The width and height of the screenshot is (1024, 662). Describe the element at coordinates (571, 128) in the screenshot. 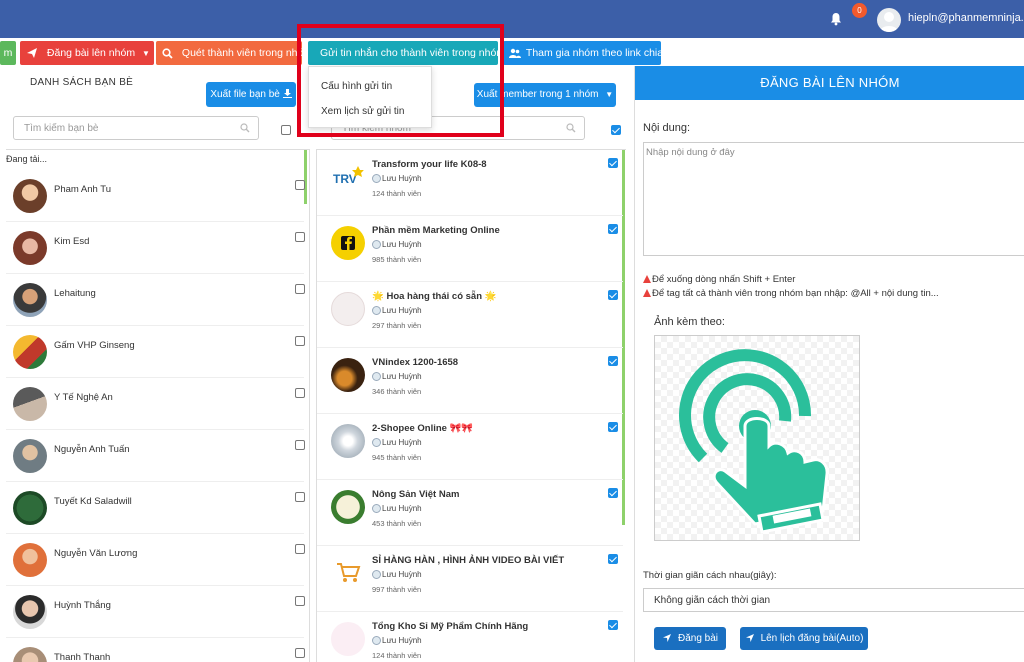

I see `search-icon` at that location.